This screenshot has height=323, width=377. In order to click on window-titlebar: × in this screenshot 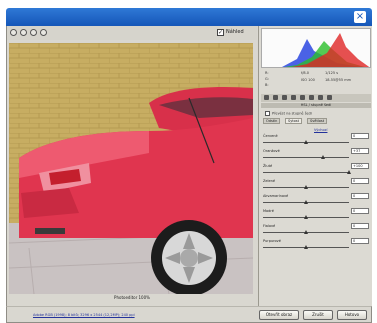, I will do `click(189, 17)`.